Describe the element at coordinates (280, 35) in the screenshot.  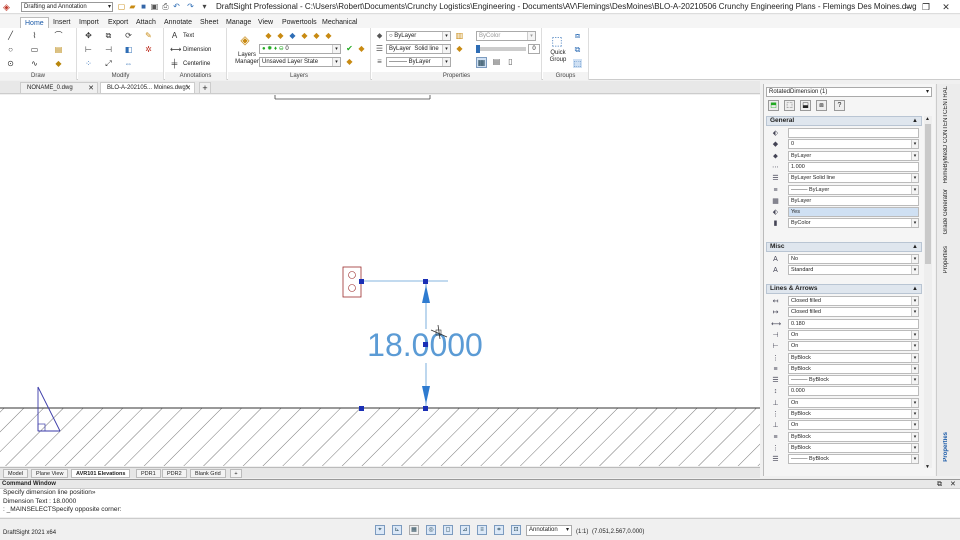
I see `layer-iso-icon: ◆` at that location.